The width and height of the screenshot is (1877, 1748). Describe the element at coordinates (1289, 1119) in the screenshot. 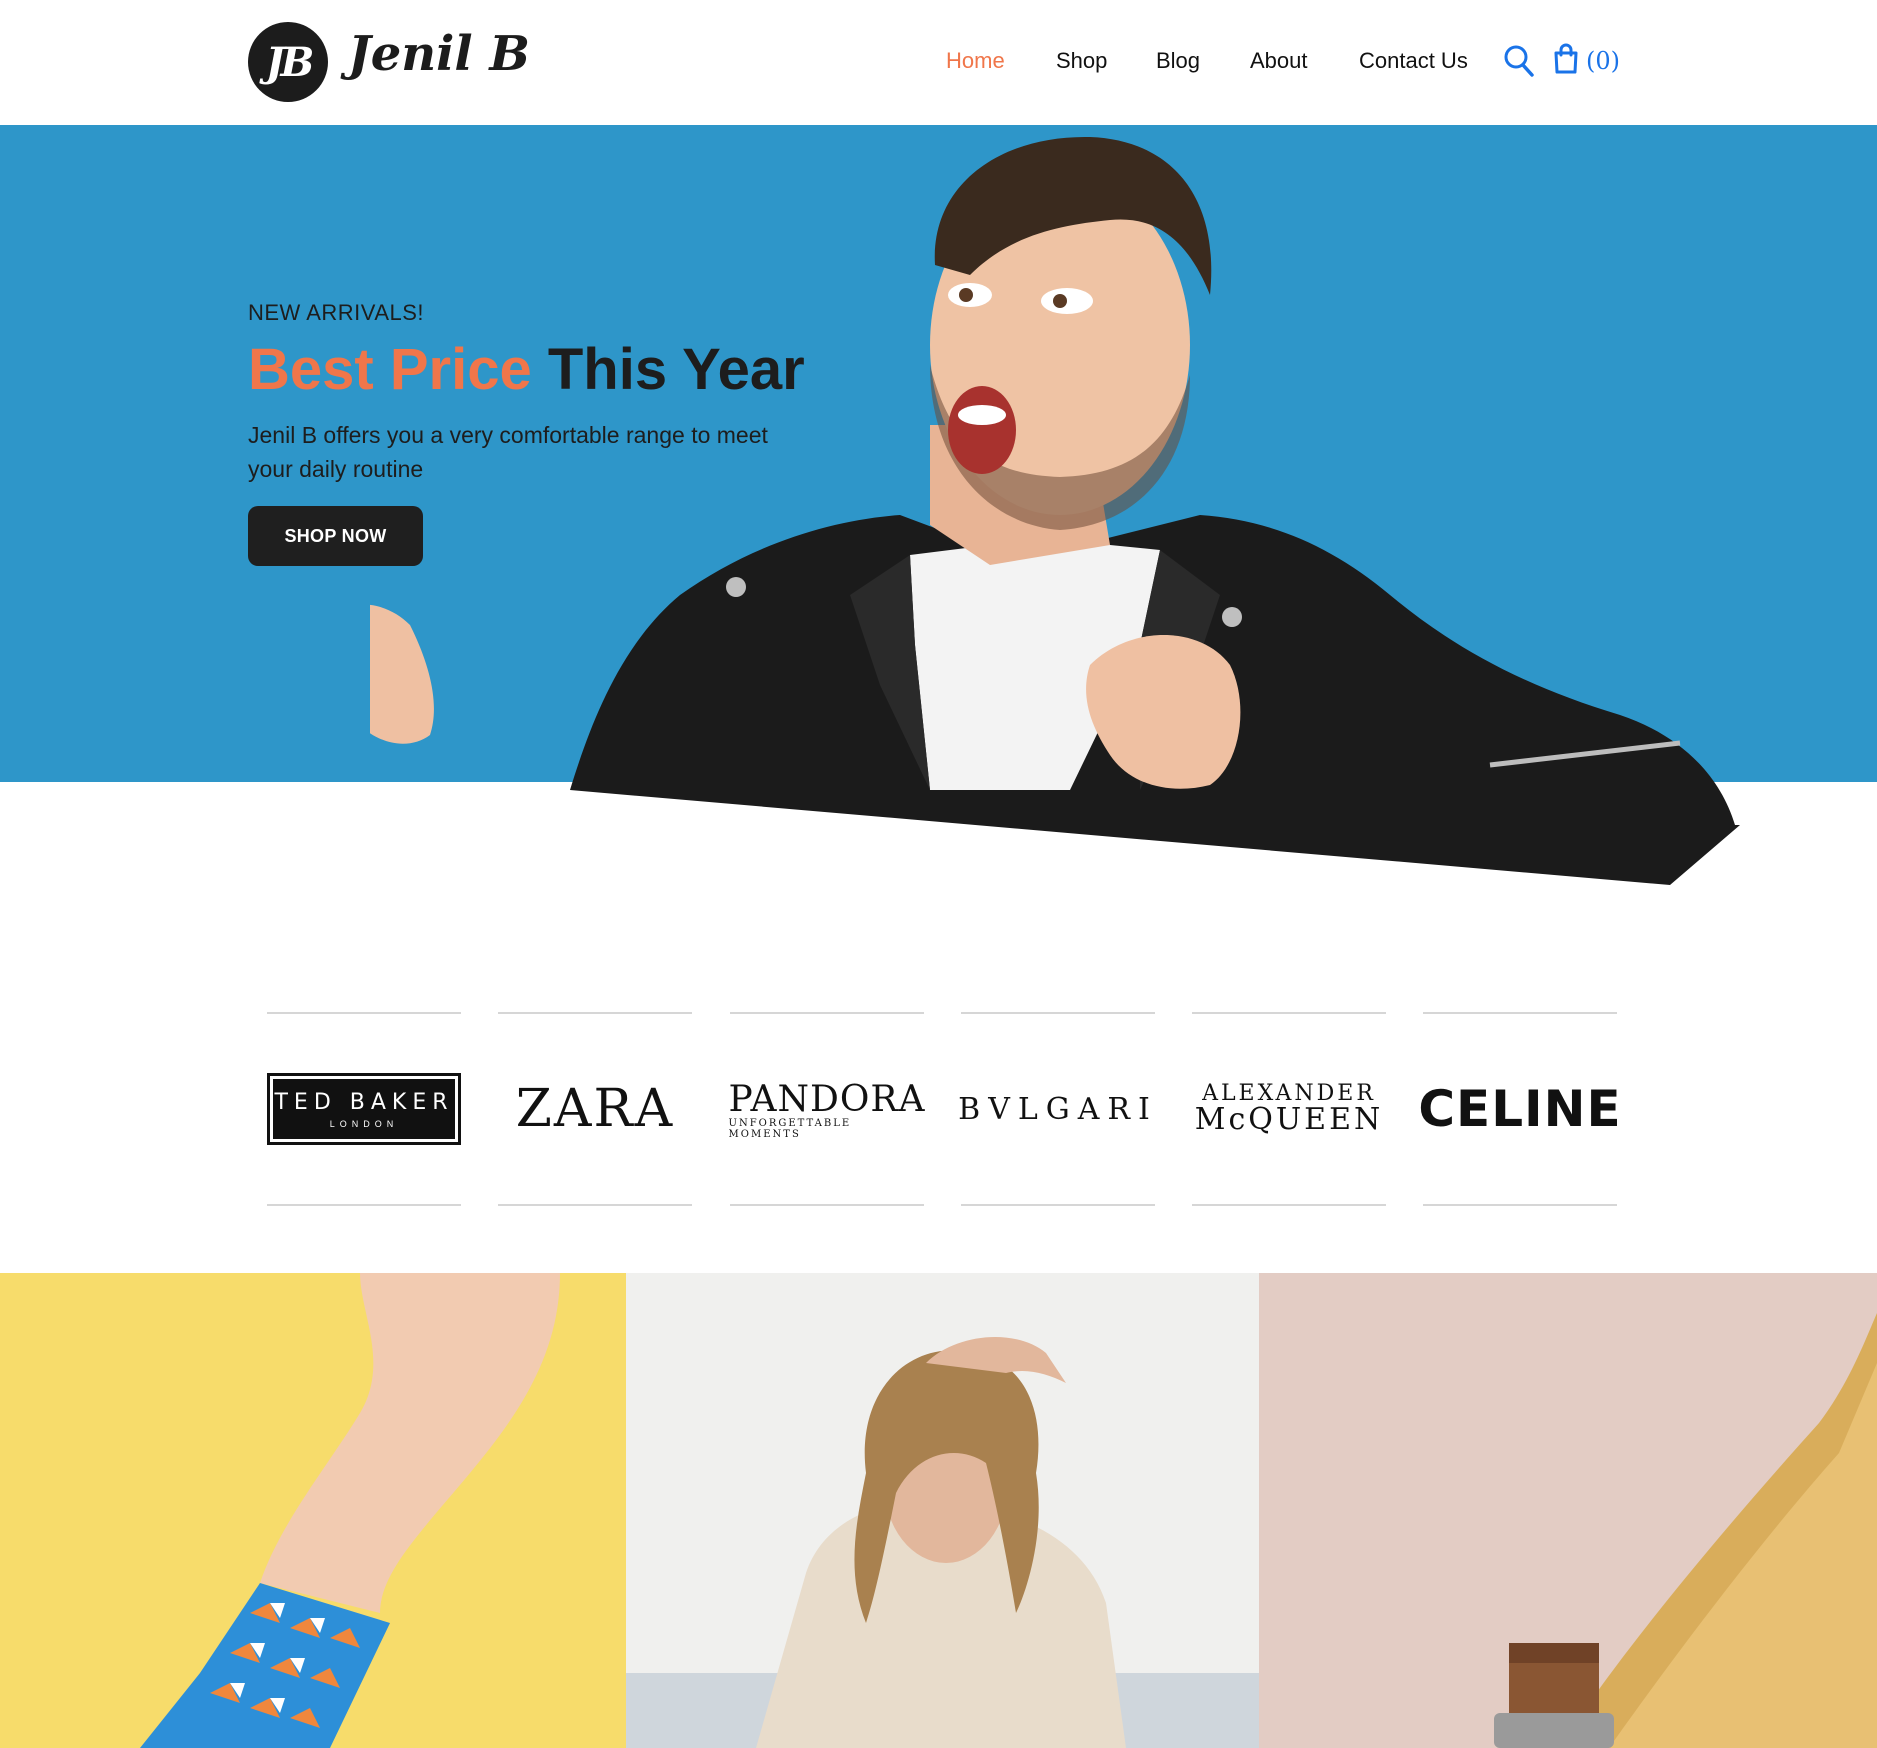

I see `mcqueen-line2: McQUEEN` at that location.